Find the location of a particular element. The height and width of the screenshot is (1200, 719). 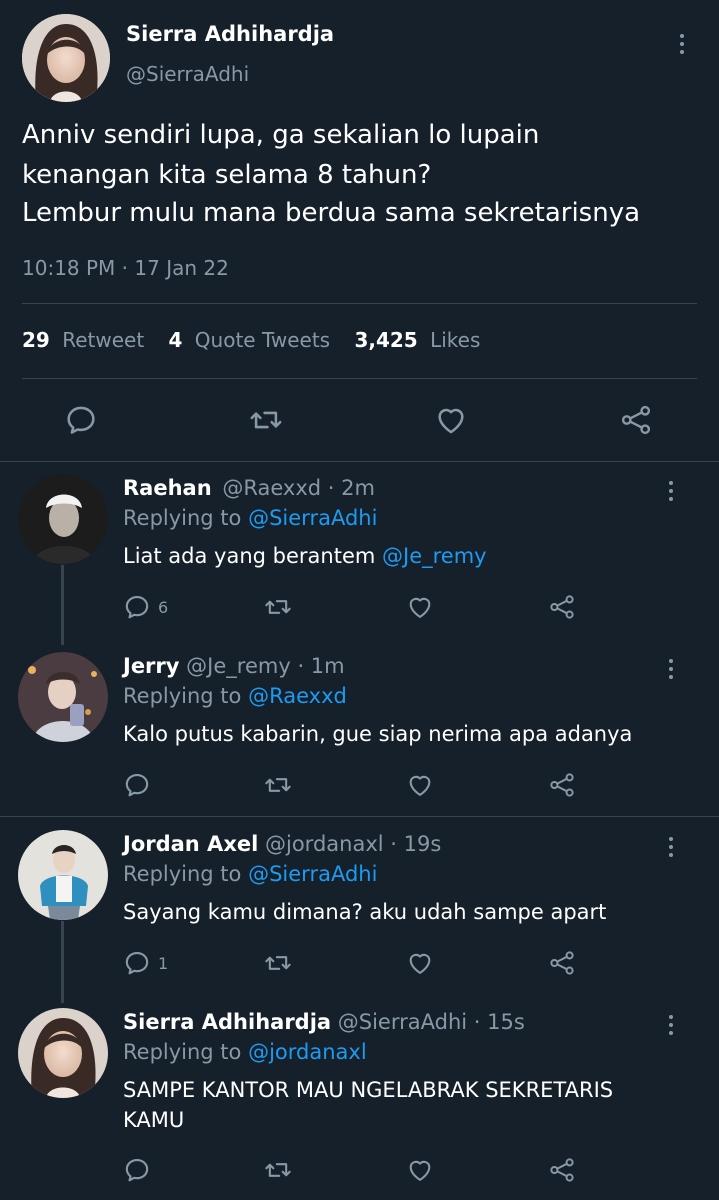

reply-text-line-1: SAMPE KANTOR MAU NGELABRAK SEKRETARIS is located at coordinates (368, 1090).